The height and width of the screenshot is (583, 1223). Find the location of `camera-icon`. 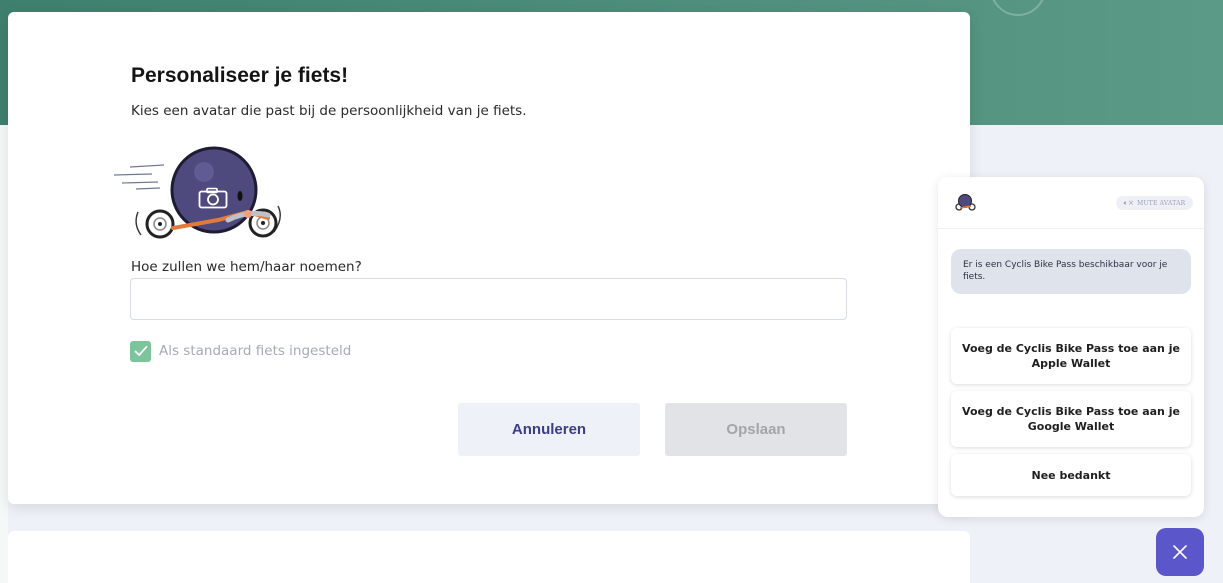

camera-icon is located at coordinates (213, 198).